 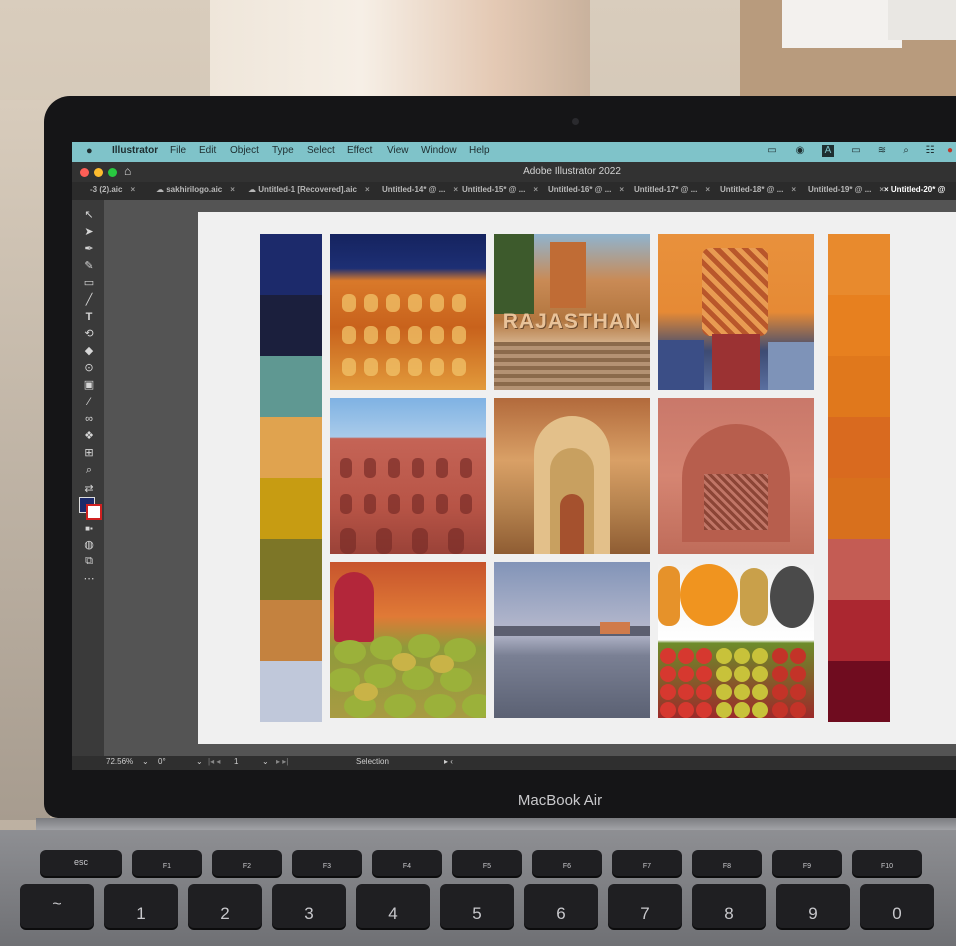 I want to click on key-5: 5, so click(x=477, y=906).